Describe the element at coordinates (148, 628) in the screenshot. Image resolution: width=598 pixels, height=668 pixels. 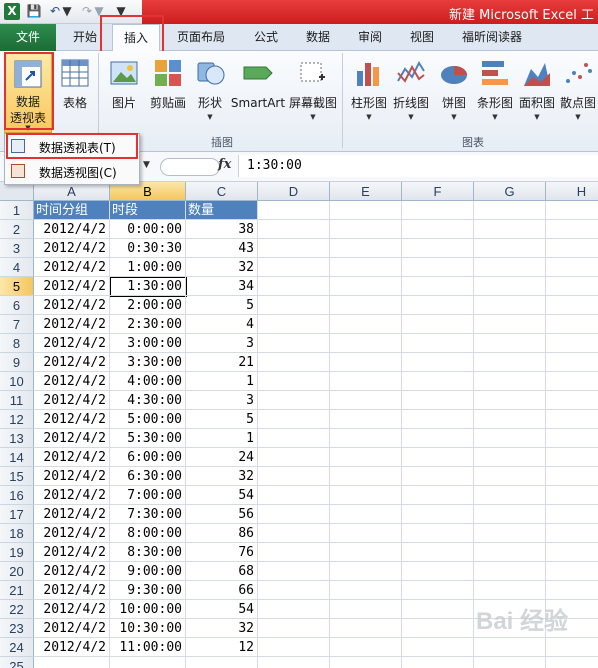
I see `cell-b: 10:30:00` at that location.